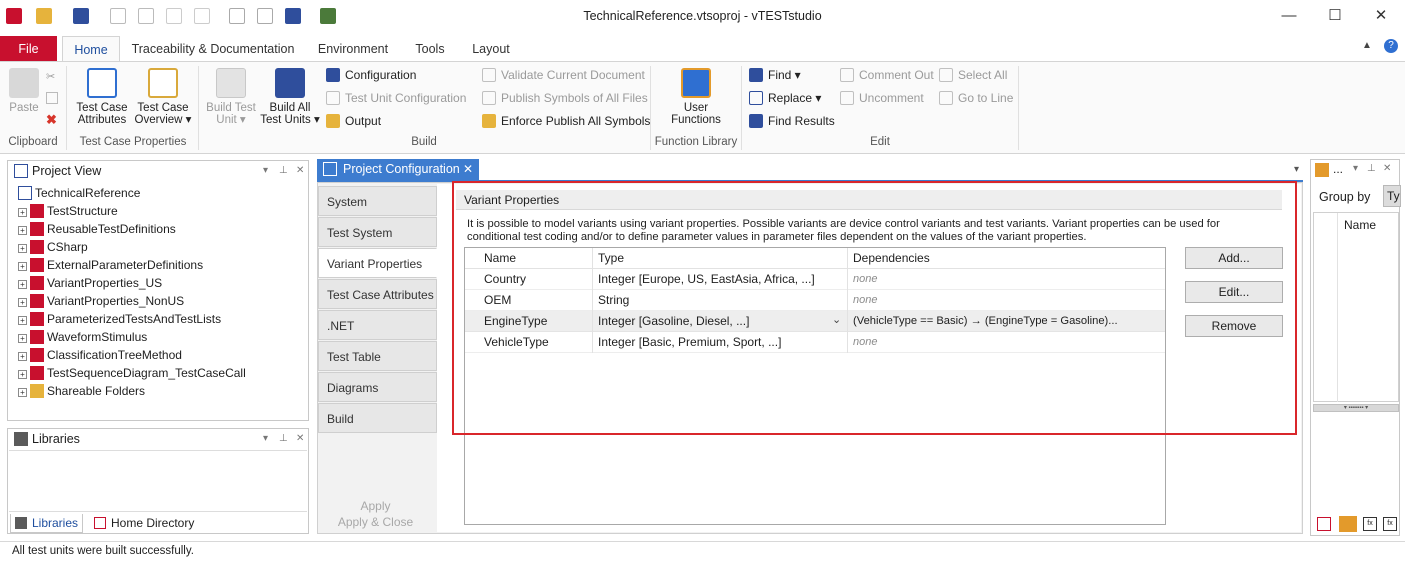 The image size is (1405, 563). I want to click on column-header-dependencies: Dependencies, so click(1006, 258).